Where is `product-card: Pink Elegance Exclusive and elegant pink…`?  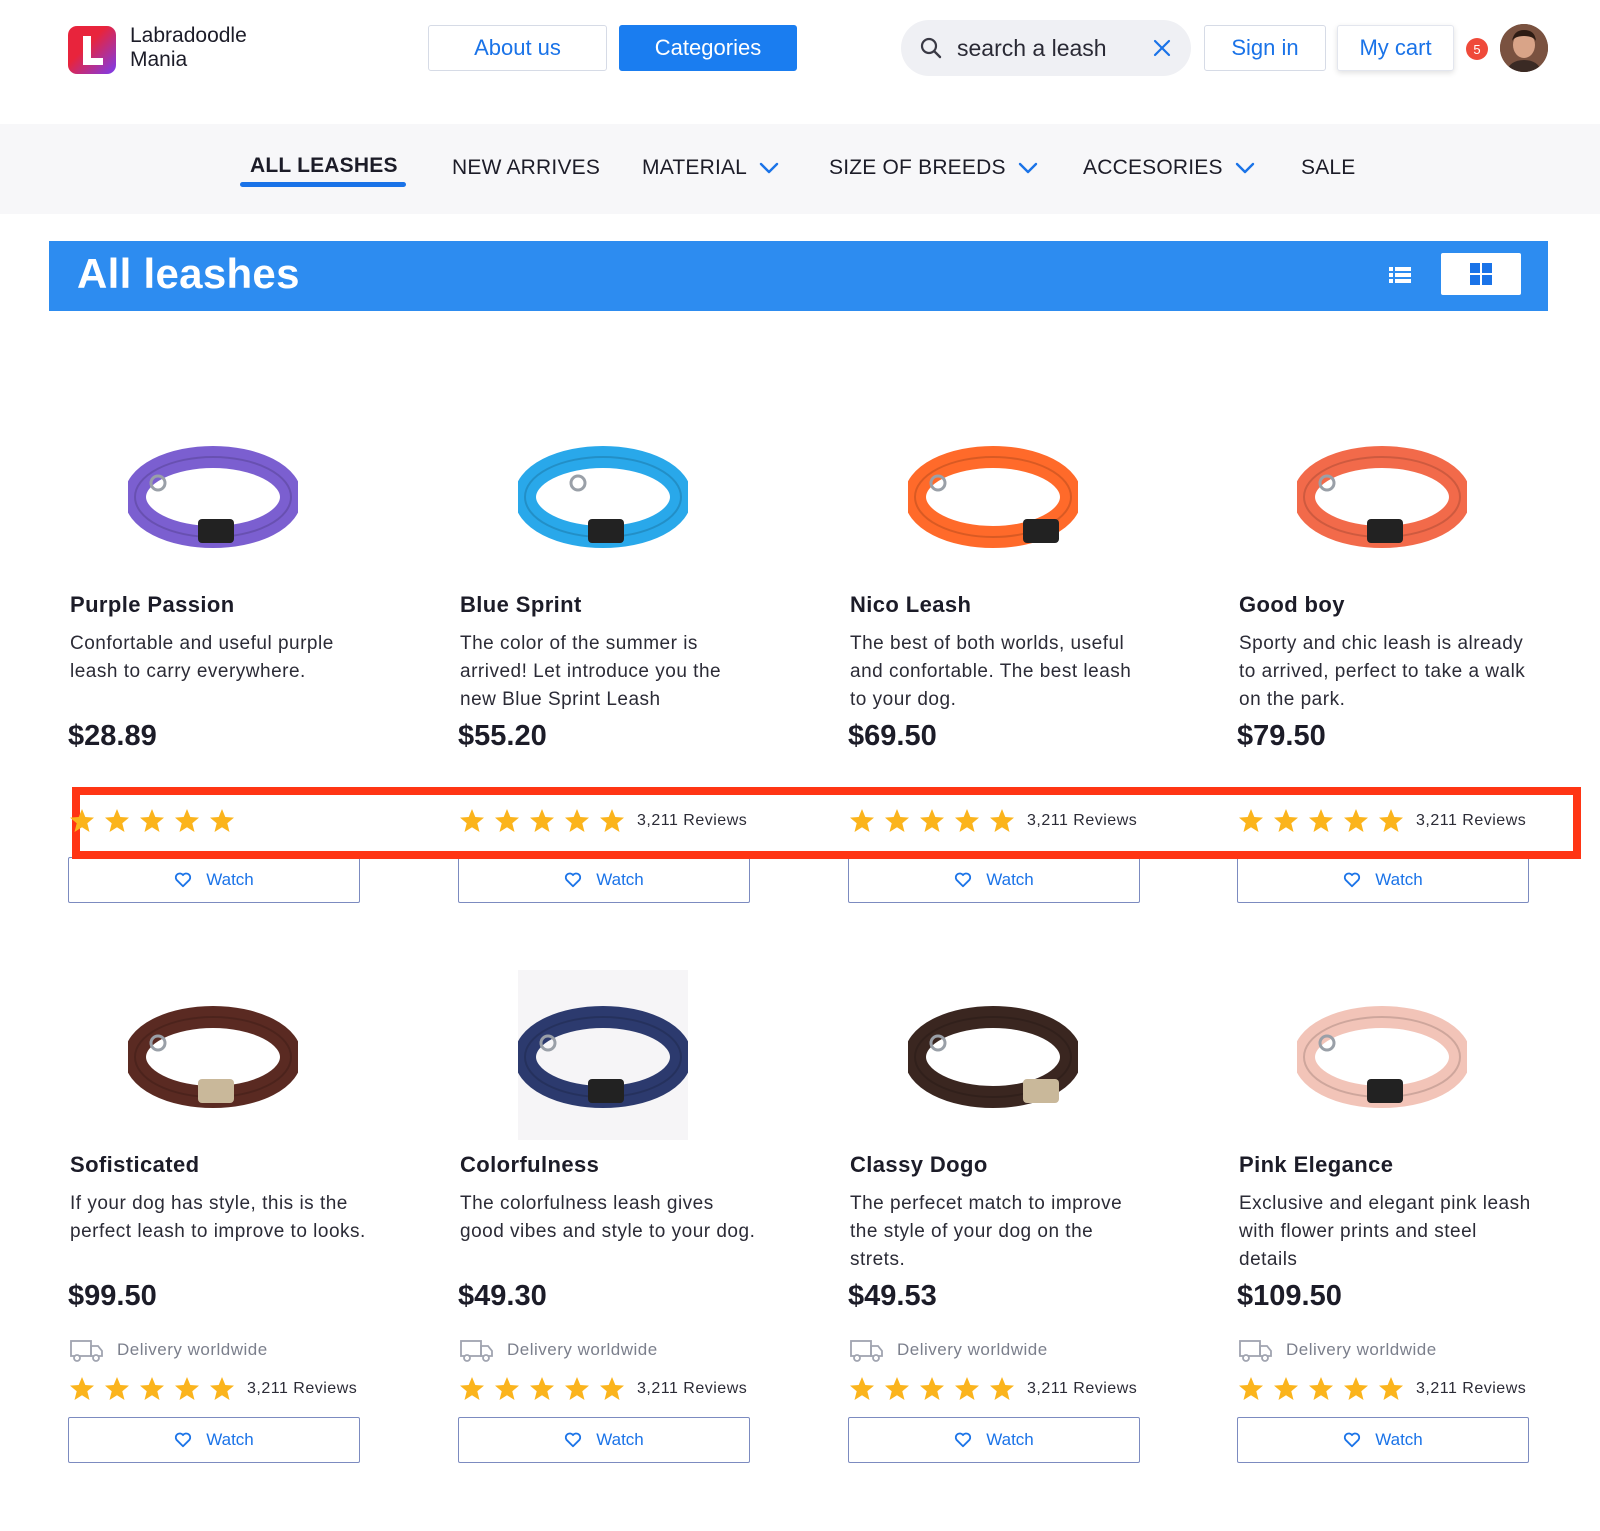 product-card: Pink Elegance Exclusive and elegant pink… is located at coordinates (1387, 1240).